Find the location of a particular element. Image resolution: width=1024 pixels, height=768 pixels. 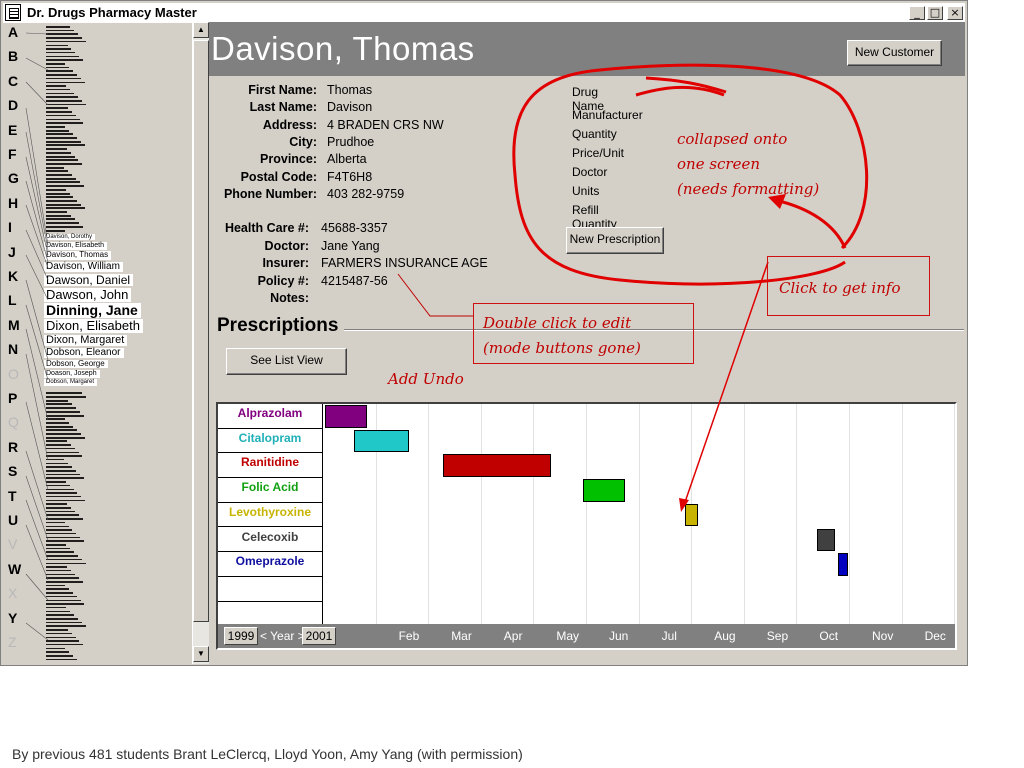

index-letter-y: Y is located at coordinates (12, 618).